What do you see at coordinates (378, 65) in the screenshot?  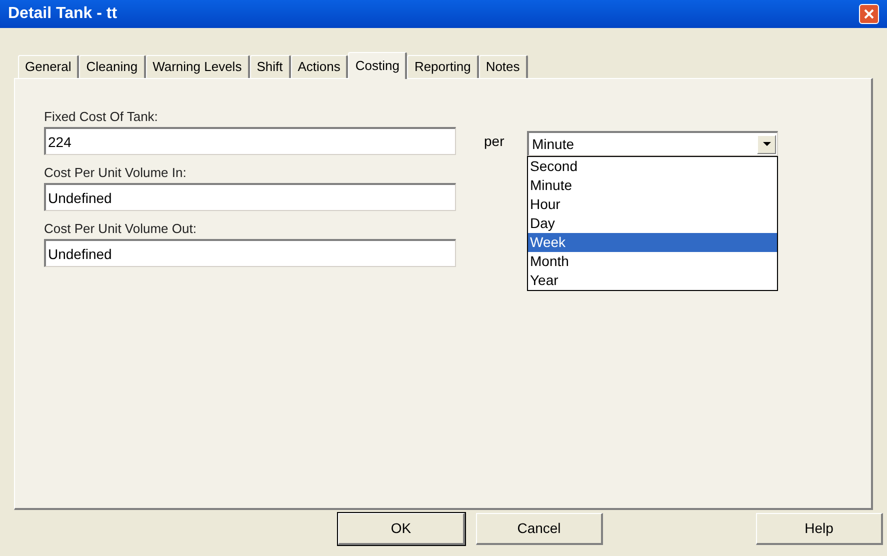 I see `tab: Costing` at bounding box center [378, 65].